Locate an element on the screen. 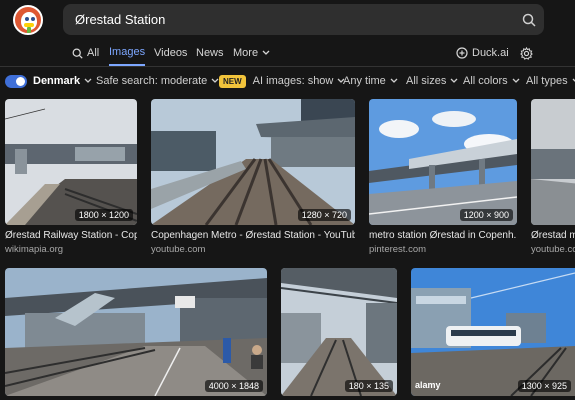  watermark: alamy is located at coordinates (428, 385).